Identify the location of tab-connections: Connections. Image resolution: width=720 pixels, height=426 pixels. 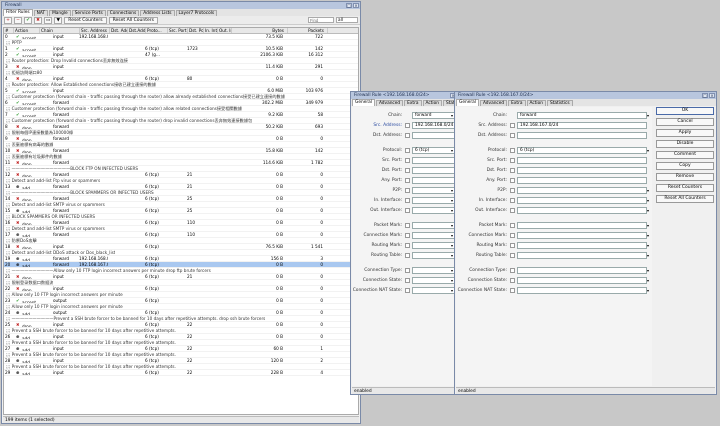
(123, 13).